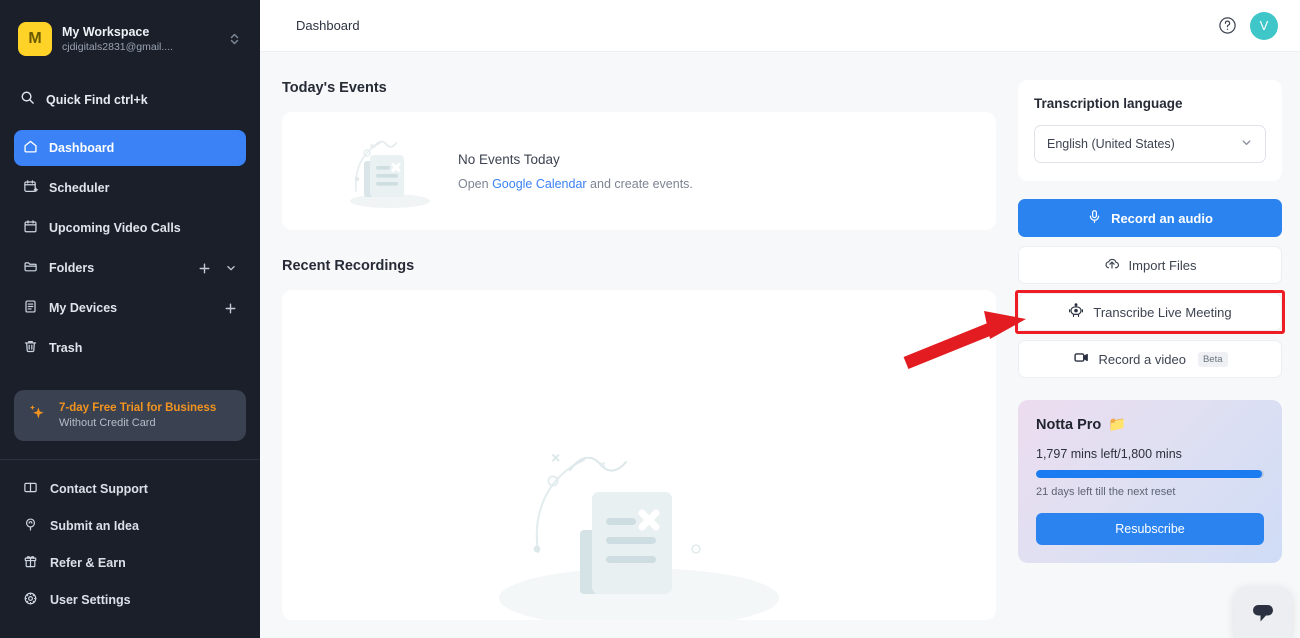 This screenshot has width=1300, height=638. I want to click on notta-pro-reset-note: 21 days left till the next reset, so click(1106, 492).